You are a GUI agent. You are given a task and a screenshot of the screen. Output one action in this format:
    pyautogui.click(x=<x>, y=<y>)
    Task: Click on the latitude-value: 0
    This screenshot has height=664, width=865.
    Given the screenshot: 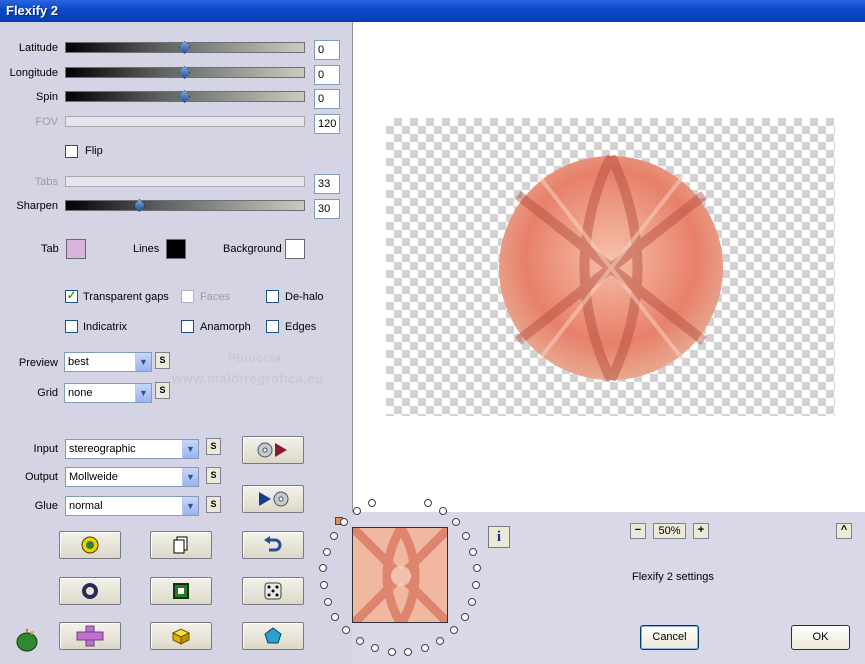 What is the action you would take?
    pyautogui.click(x=327, y=50)
    